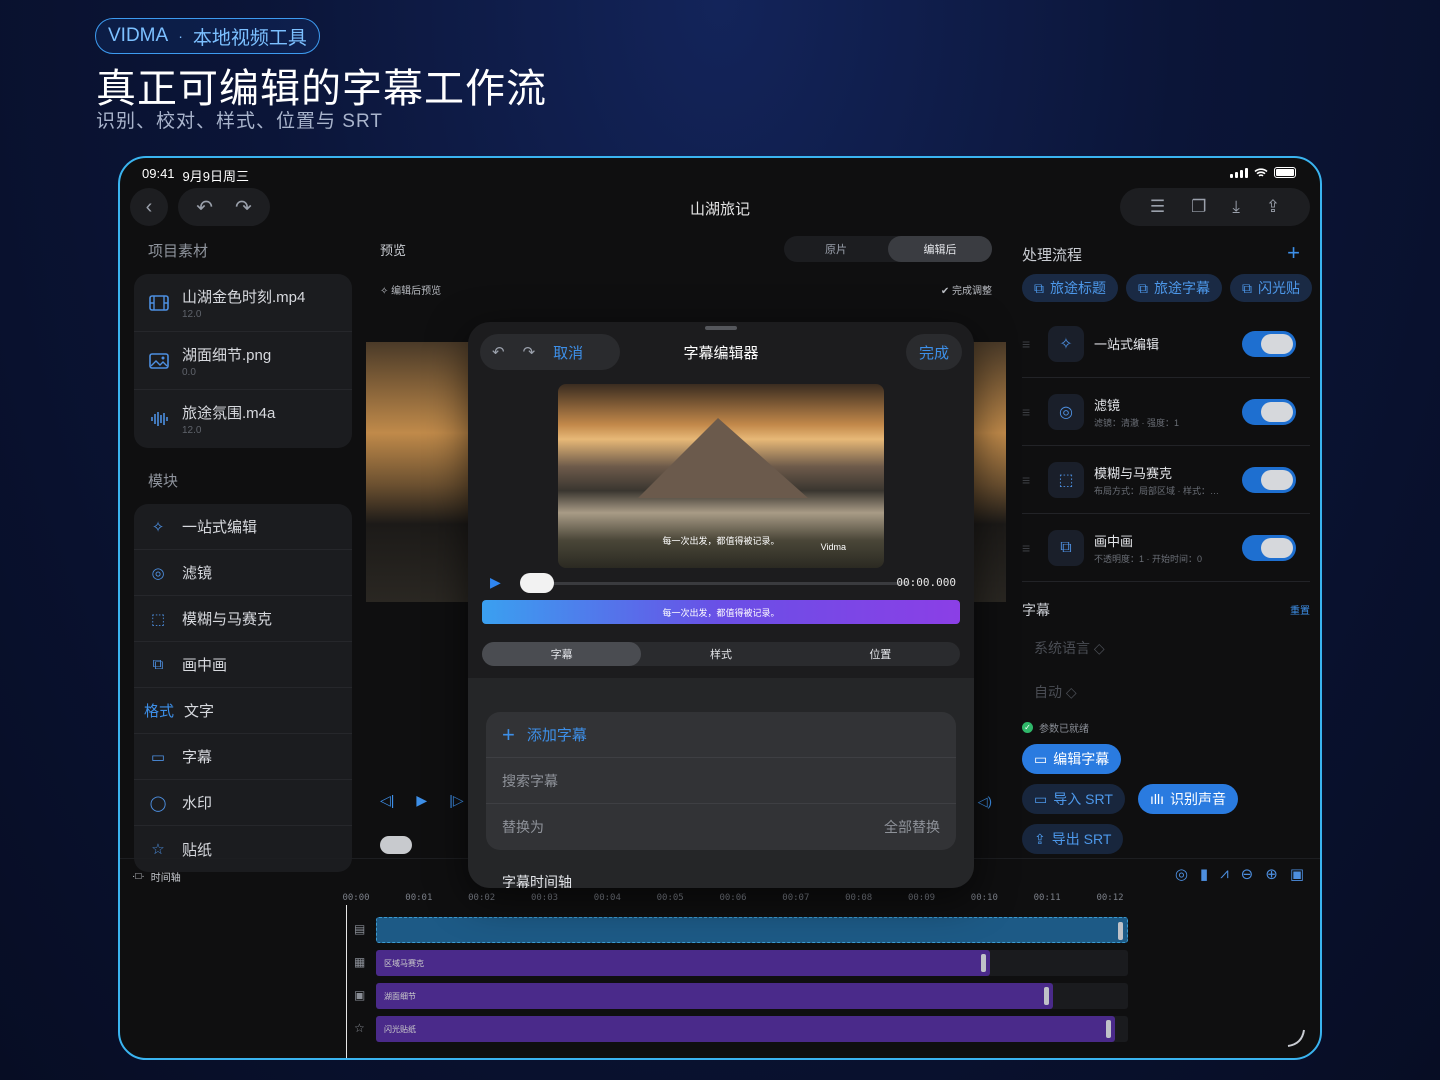 The height and width of the screenshot is (1080, 1440). I want to click on asset-item: 湖面细节.png 0.0, so click(243, 361).